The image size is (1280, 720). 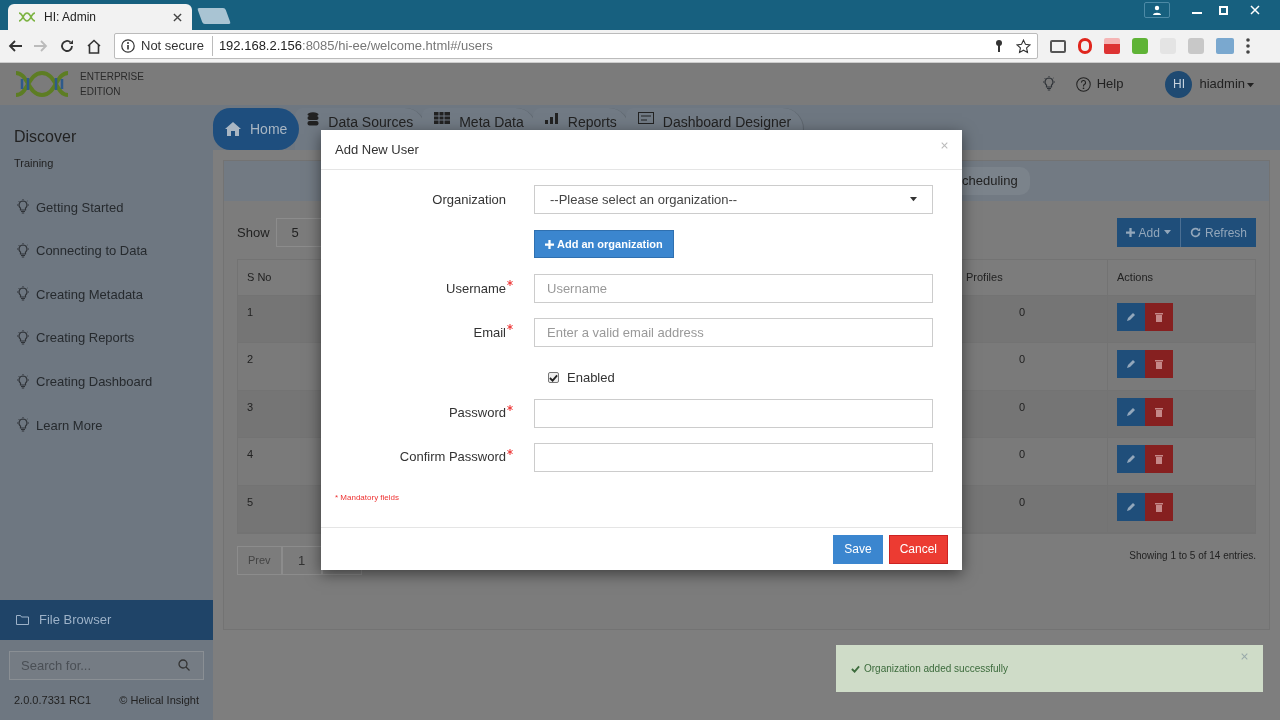 What do you see at coordinates (1248, 46) in the screenshot?
I see `menu-icon` at bounding box center [1248, 46].